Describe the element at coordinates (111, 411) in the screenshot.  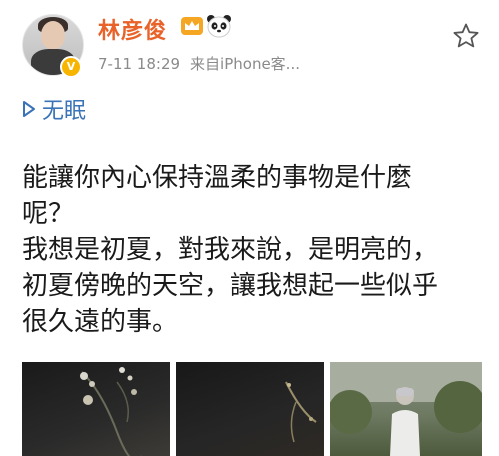
I see `photo-dark-flowers` at that location.